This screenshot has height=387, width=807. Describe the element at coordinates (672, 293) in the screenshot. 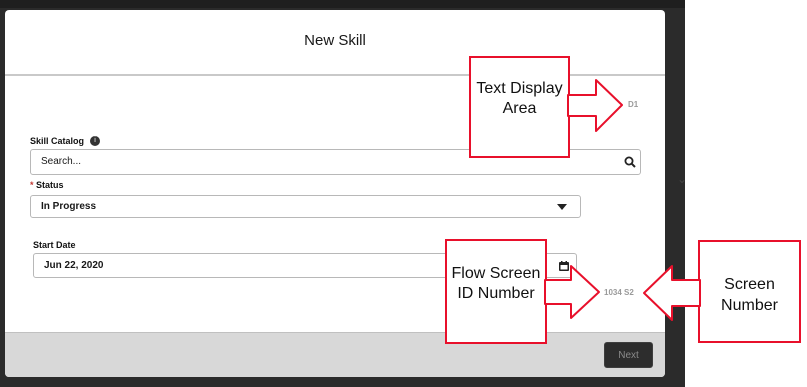

I see `arrow-left-icon` at that location.